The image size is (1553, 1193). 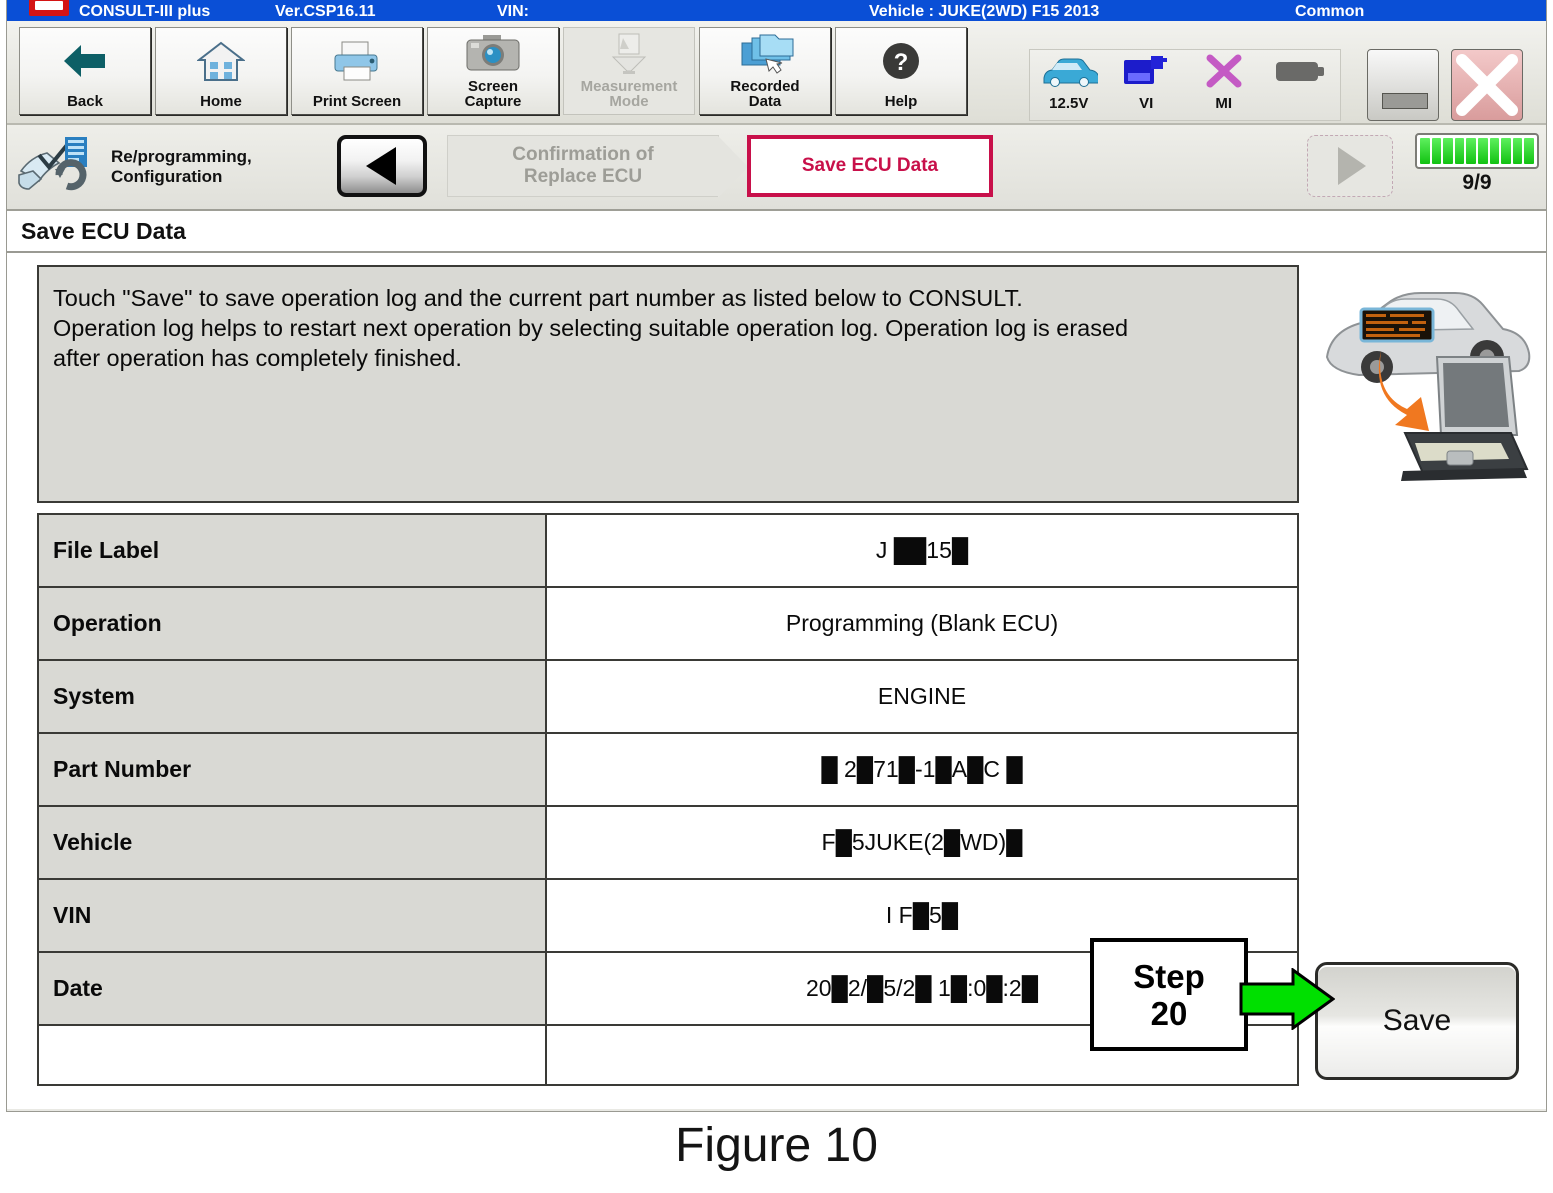 I want to click on battery-status, so click(x=1301, y=74).